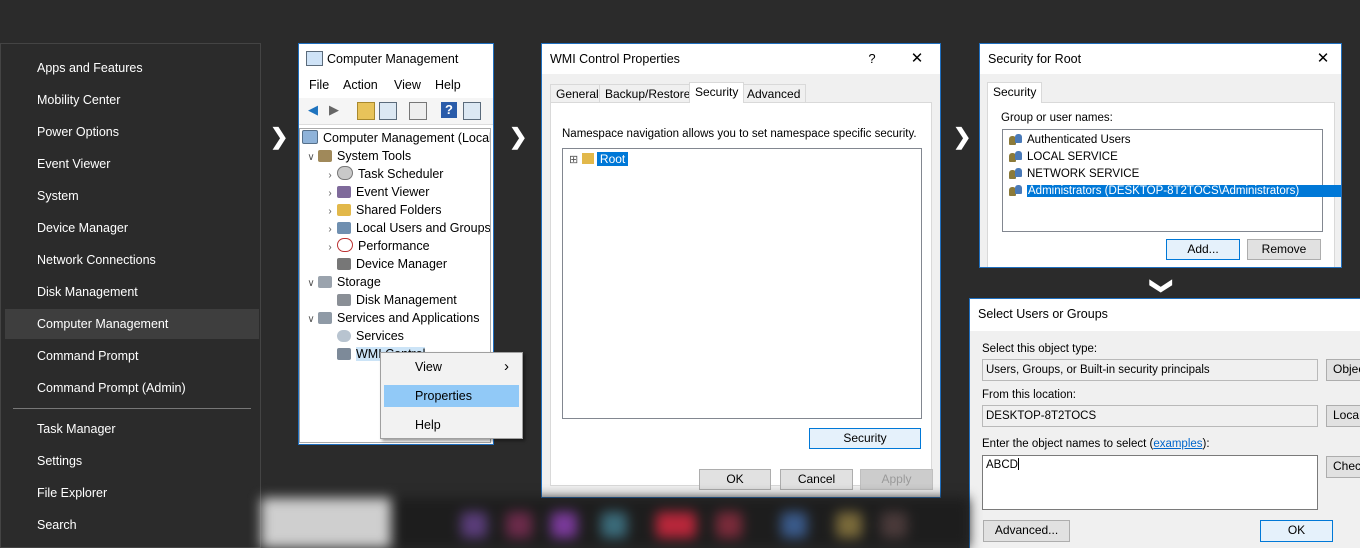 The height and width of the screenshot is (548, 1360). I want to click on menu-file: File, so click(319, 85).